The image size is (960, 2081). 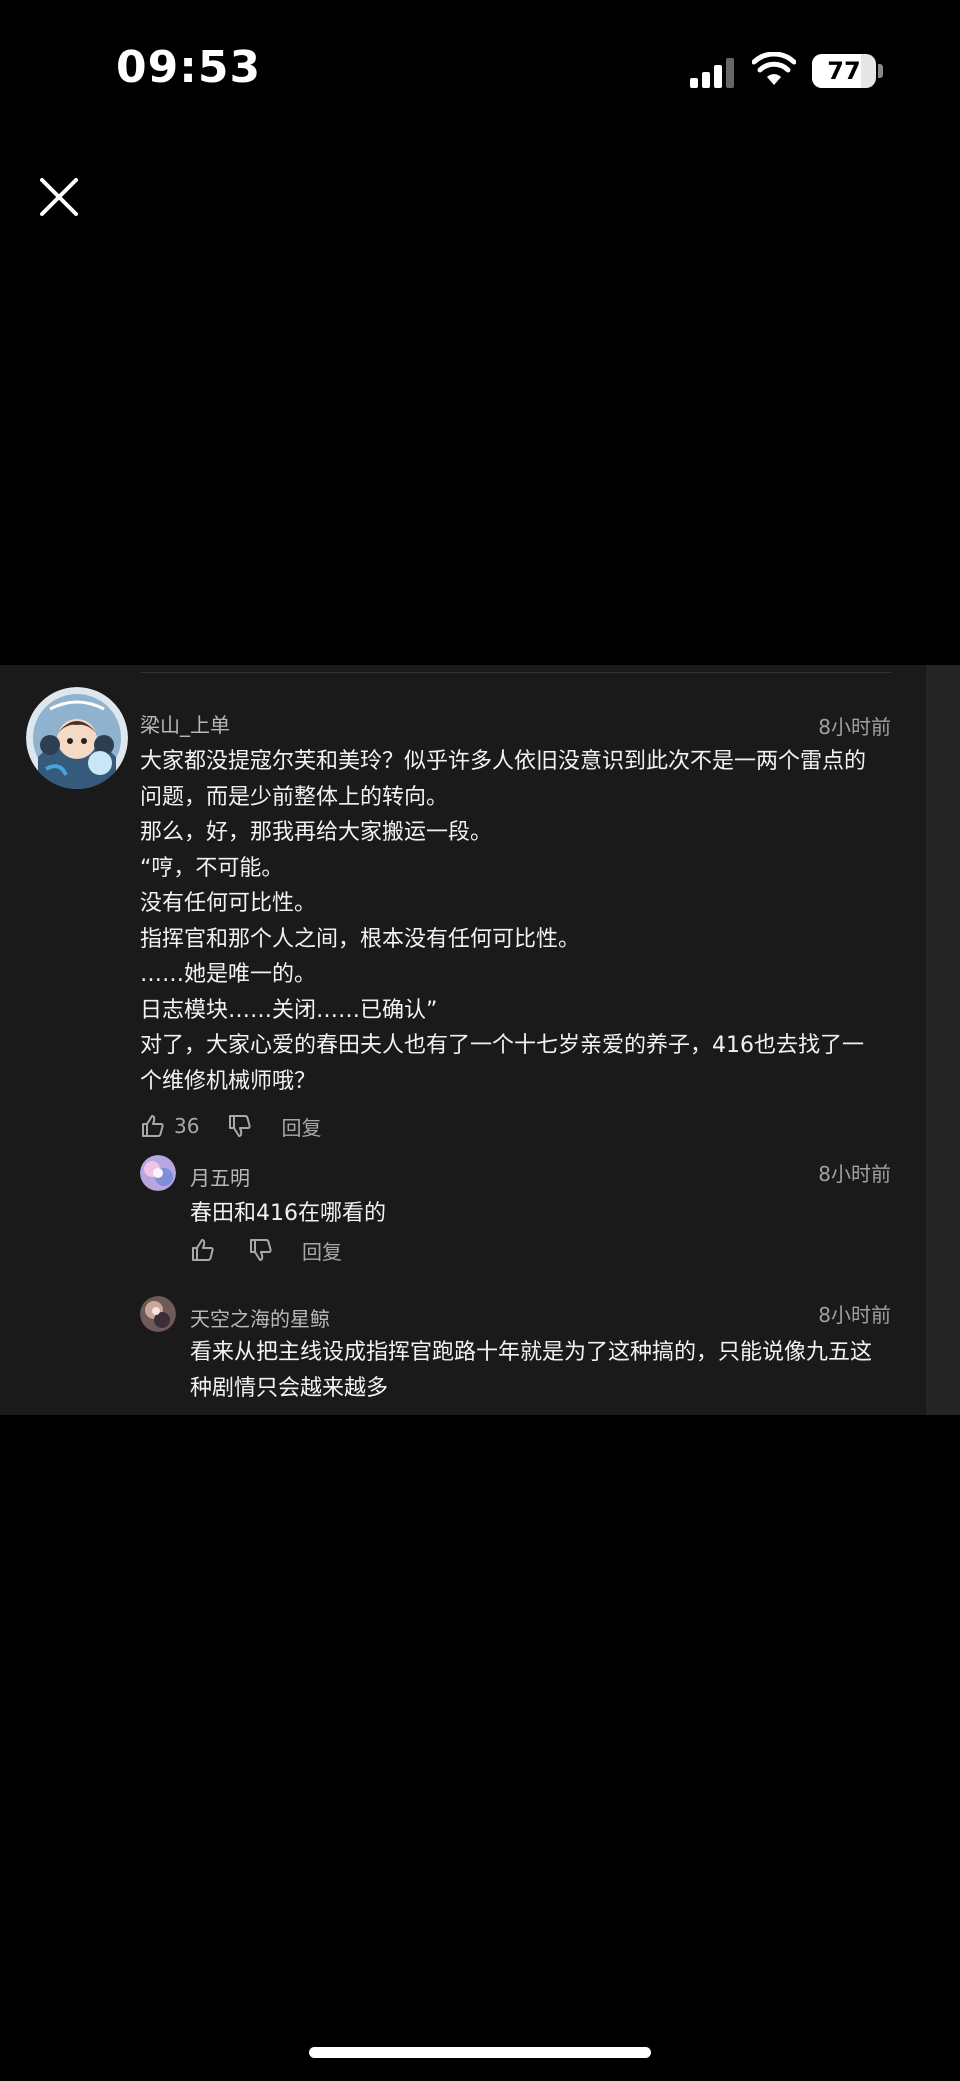 What do you see at coordinates (531, 1352) in the screenshot?
I see `reply-line: 看来从把主线设成指挥官跑路十年就是为了这种搞的，只能说像九五这` at bounding box center [531, 1352].